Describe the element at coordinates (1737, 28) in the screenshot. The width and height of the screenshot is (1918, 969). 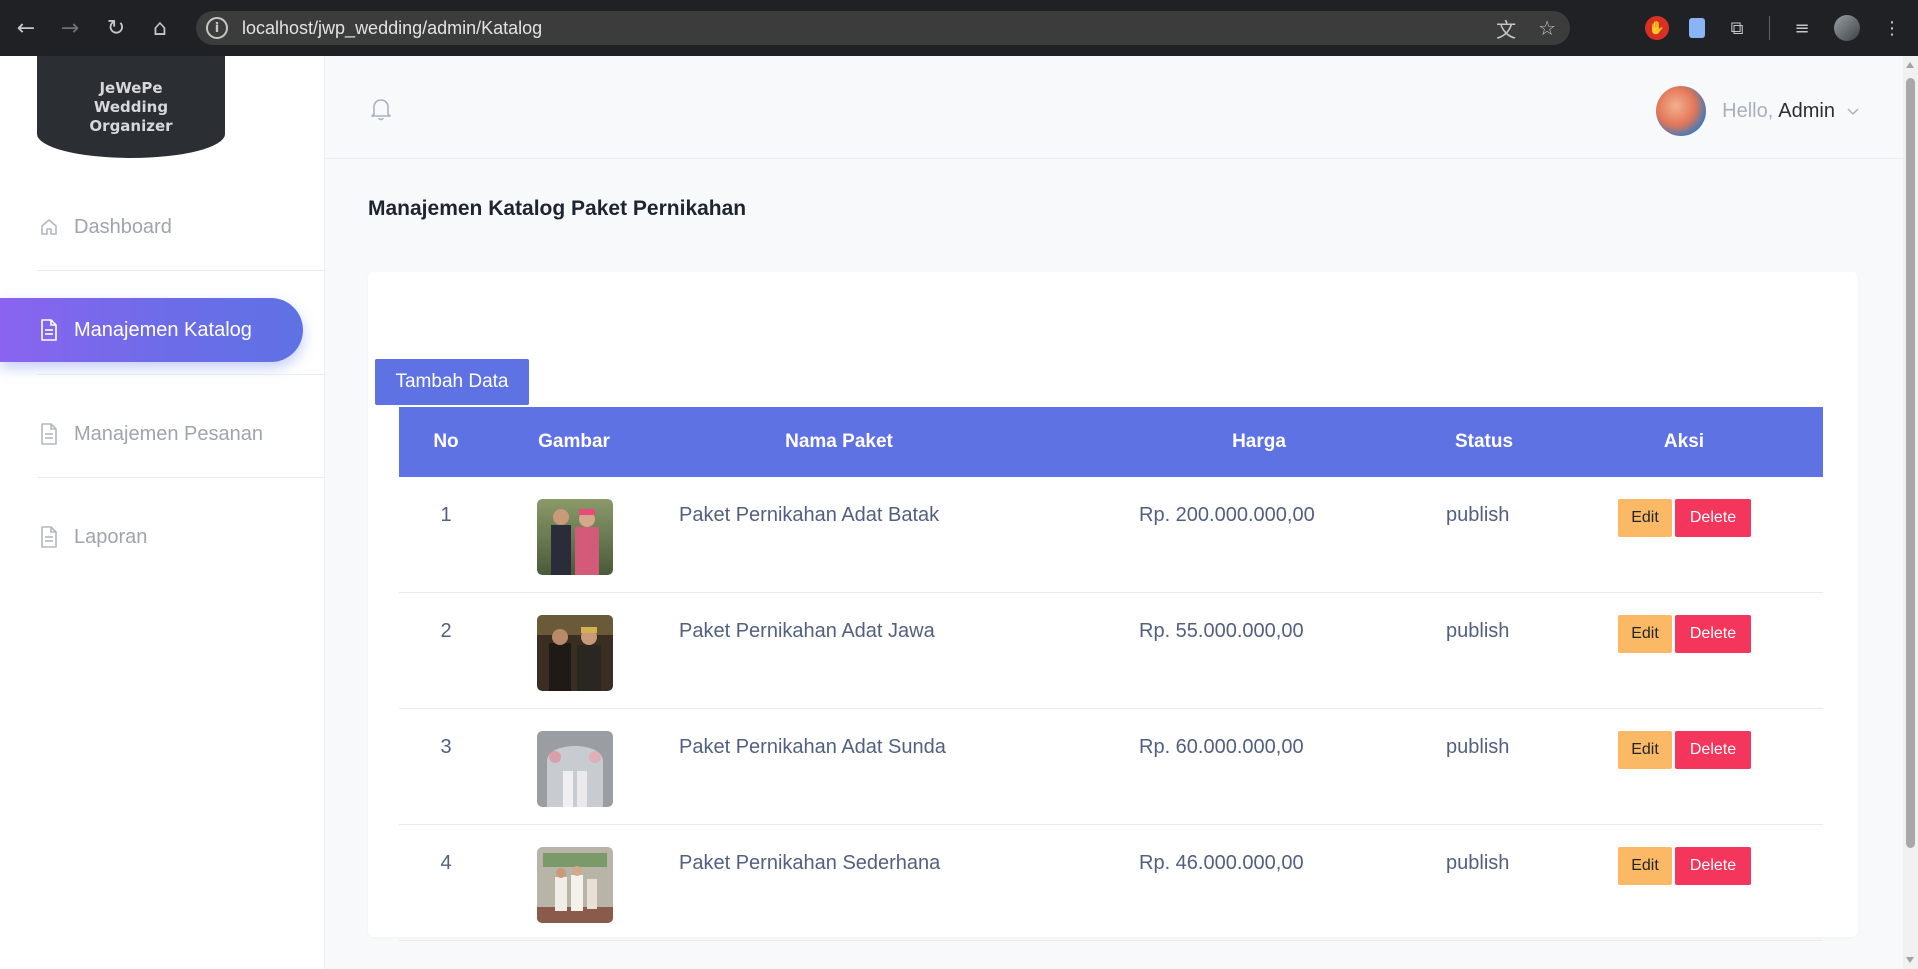
I see `extensions-puzzle-icon: ⧉` at that location.